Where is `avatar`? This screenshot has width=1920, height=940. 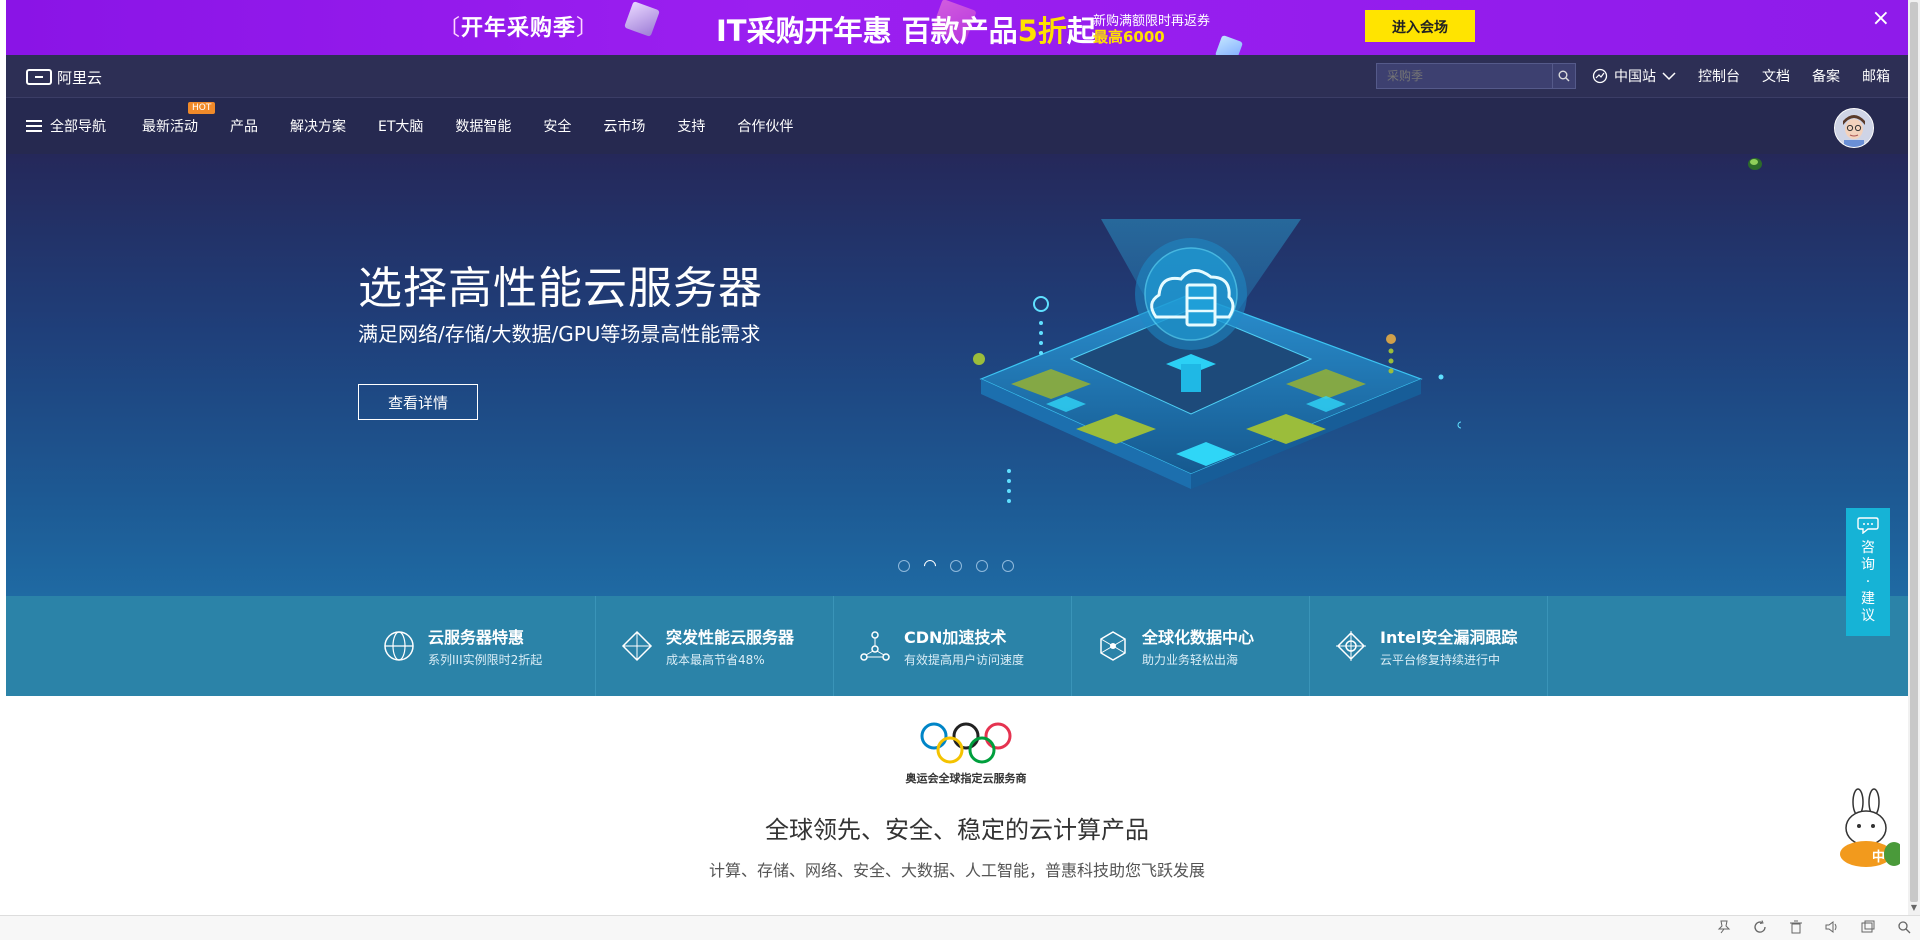 avatar is located at coordinates (1854, 128).